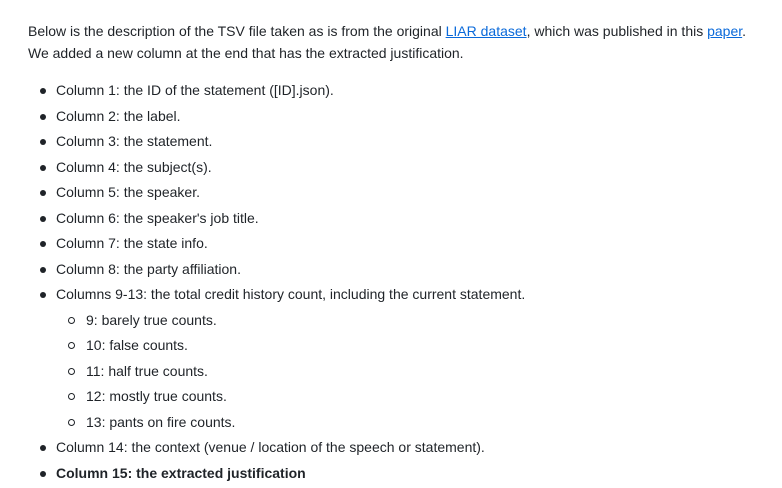  I want to click on list-item-text: Column 5: the speaker., so click(128, 192).